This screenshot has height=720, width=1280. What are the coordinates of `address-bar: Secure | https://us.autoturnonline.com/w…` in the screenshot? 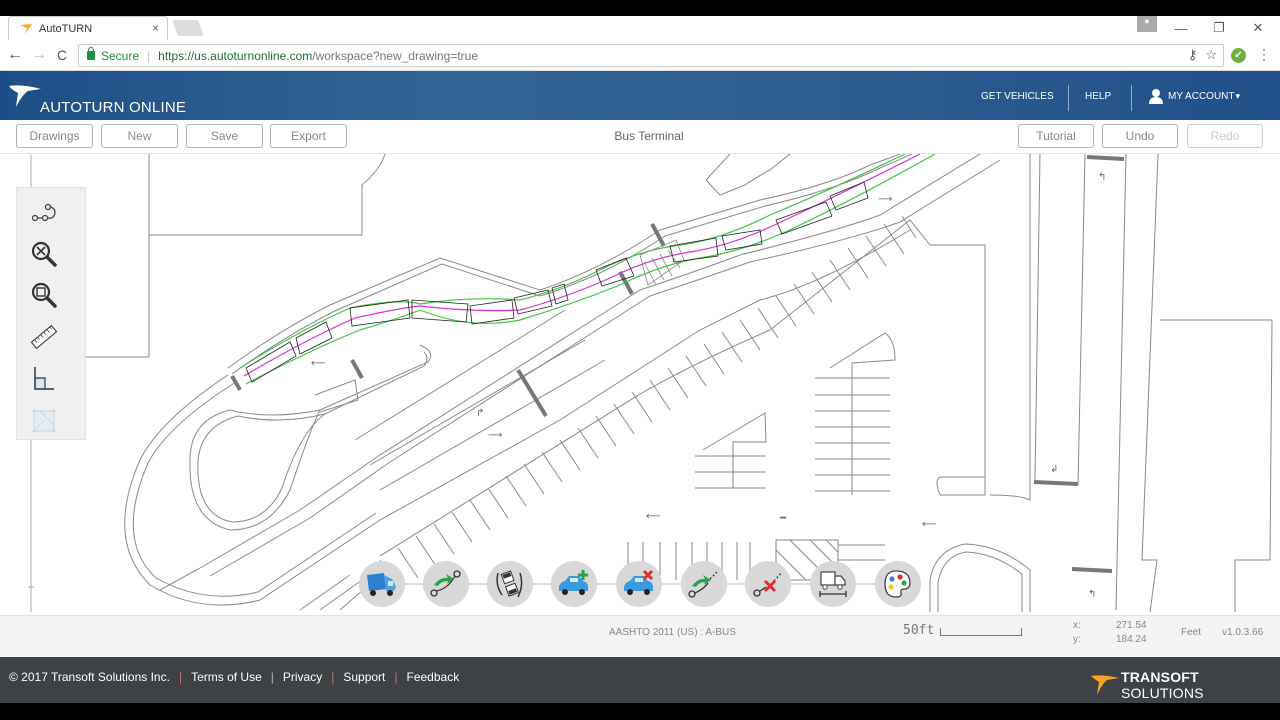 It's located at (651, 55).